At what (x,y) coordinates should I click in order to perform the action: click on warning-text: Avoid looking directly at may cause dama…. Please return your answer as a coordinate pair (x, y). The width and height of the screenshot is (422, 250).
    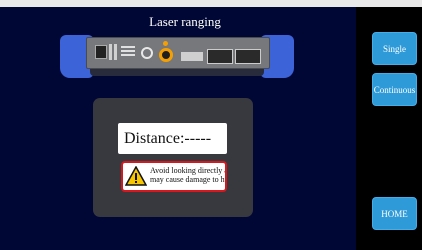
    Looking at the image, I should click on (188, 175).